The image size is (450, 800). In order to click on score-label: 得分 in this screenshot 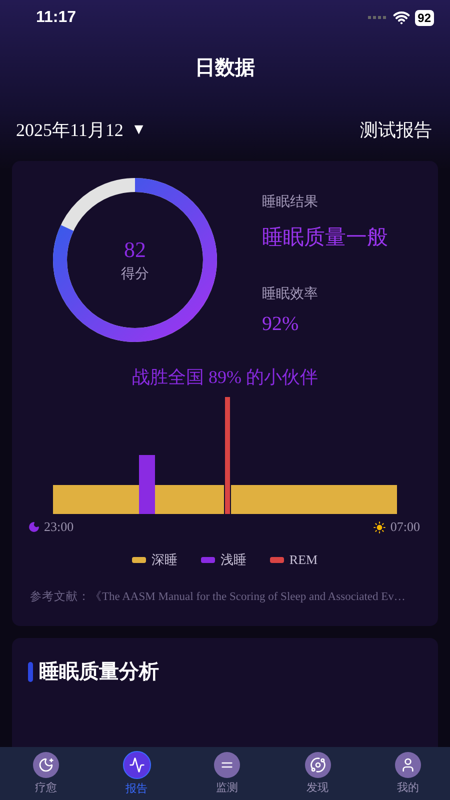, I will do `click(135, 274)`.